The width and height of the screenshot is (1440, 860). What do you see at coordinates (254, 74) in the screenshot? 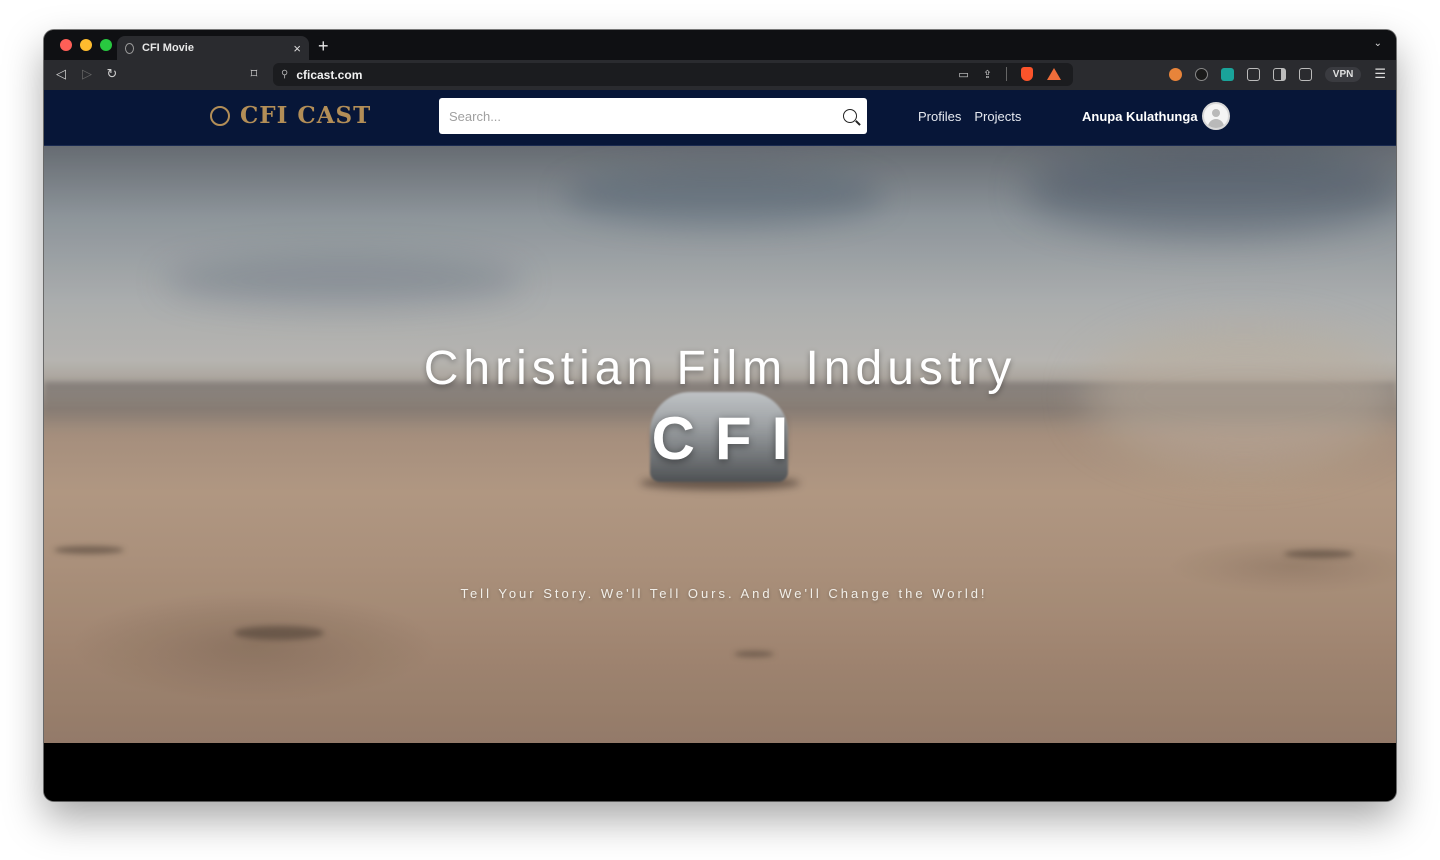
I see `bookmark-icon: ⌑` at bounding box center [254, 74].